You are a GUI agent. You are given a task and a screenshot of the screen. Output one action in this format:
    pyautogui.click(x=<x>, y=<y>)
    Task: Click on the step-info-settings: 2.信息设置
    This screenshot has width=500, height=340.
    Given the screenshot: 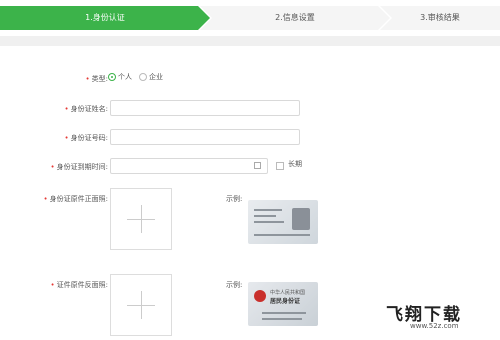 What is the action you would take?
    pyautogui.click(x=295, y=18)
    